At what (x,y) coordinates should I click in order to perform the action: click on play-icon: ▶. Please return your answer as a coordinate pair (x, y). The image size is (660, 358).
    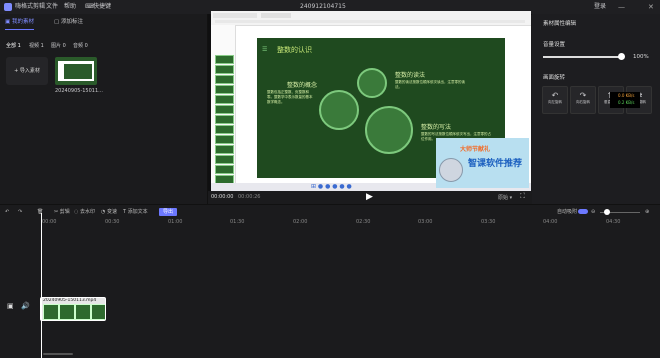
    Looking at the image, I should click on (369, 197).